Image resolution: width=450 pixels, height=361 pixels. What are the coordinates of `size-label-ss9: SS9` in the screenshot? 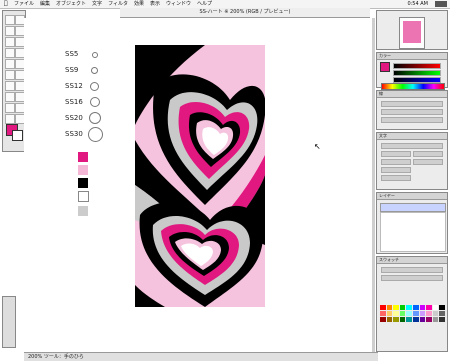 It's located at (72, 70).